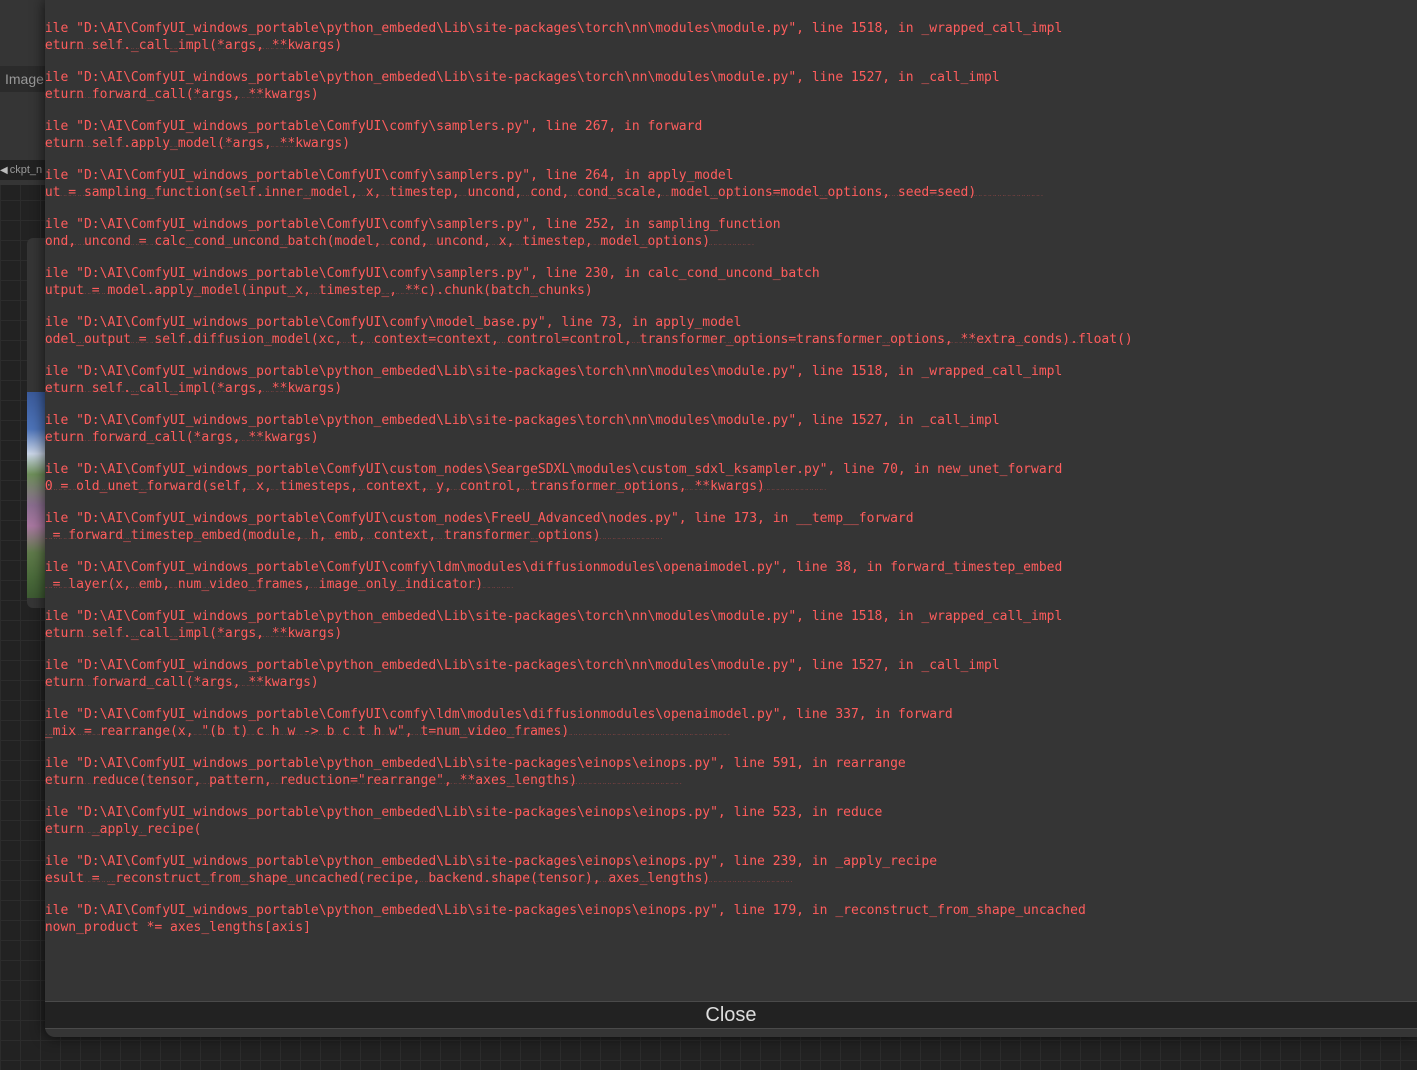 This screenshot has height=1070, width=1417. I want to click on ckpt-name-label: ckpt_n, so click(26, 170).